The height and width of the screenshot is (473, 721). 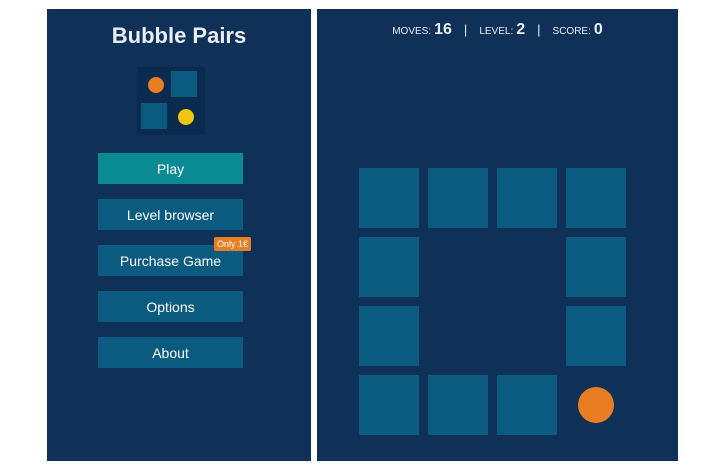 What do you see at coordinates (179, 35) in the screenshot?
I see `game-title: Bubble Pairs` at bounding box center [179, 35].